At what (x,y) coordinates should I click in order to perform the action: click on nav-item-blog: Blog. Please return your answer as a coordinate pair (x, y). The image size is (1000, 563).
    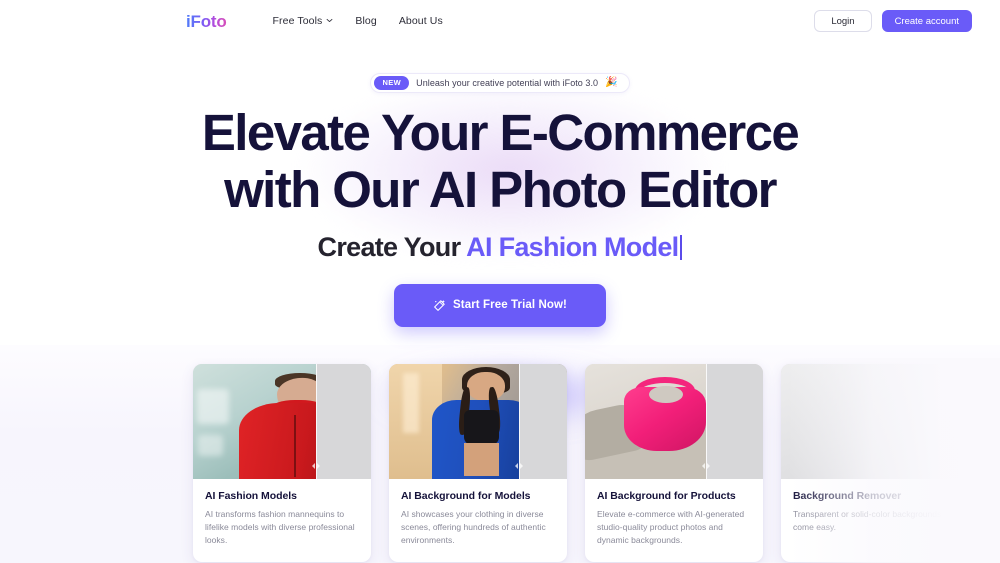
    Looking at the image, I should click on (365, 21).